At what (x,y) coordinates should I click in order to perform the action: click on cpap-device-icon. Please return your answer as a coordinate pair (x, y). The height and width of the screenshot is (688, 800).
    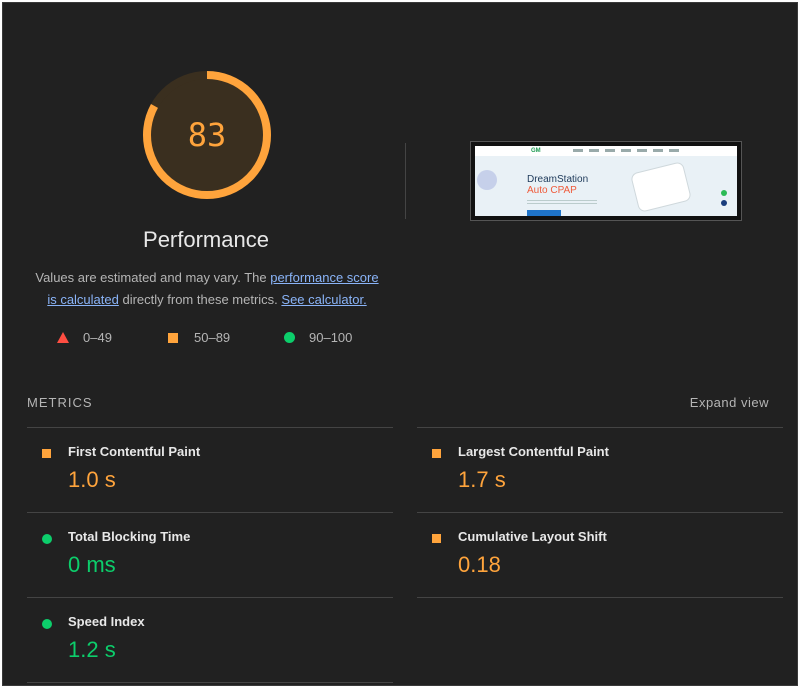
    Looking at the image, I should click on (661, 187).